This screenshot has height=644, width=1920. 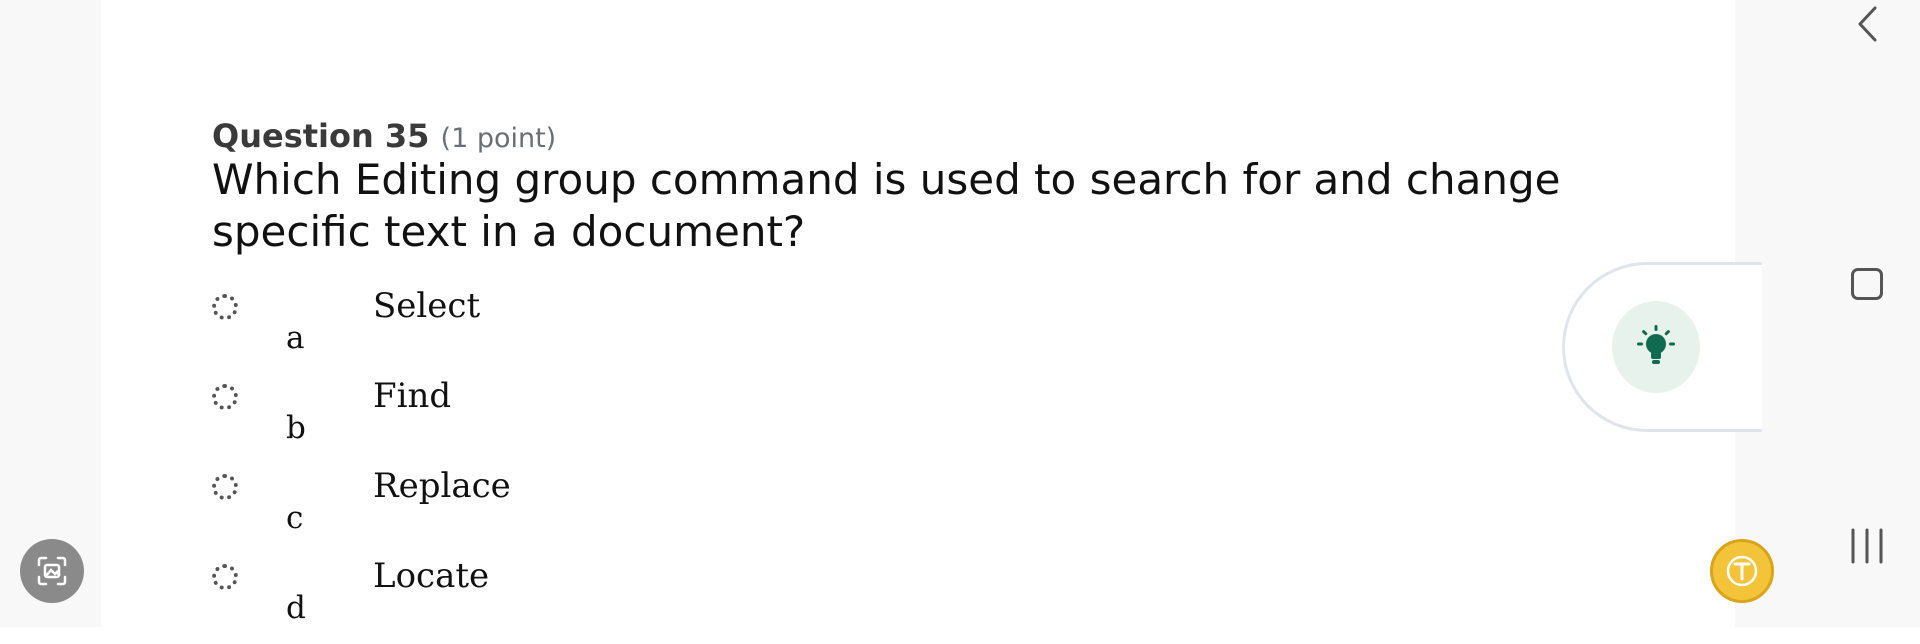 I want to click on text-t-icon, so click(x=1742, y=571).